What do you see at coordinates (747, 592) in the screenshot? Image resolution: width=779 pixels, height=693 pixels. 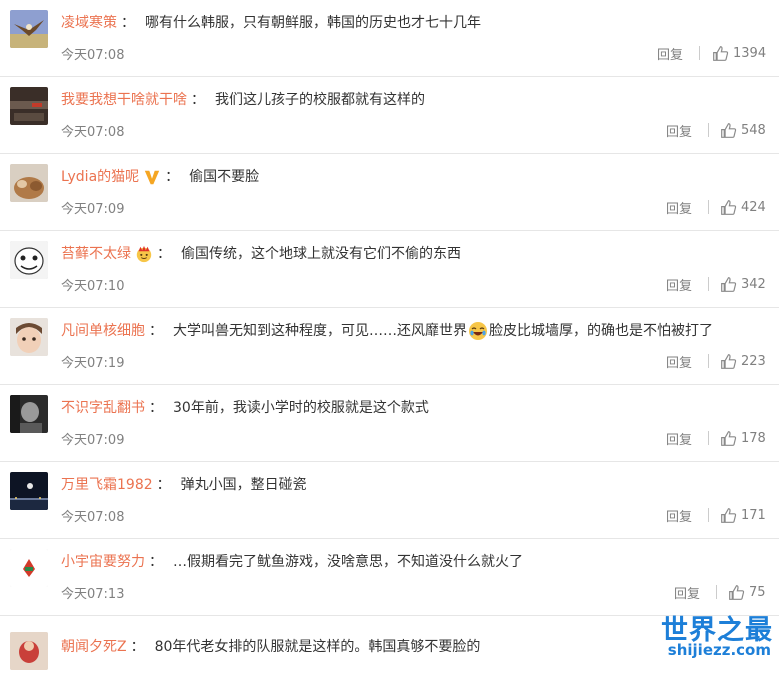 I see `like-button: 75` at bounding box center [747, 592].